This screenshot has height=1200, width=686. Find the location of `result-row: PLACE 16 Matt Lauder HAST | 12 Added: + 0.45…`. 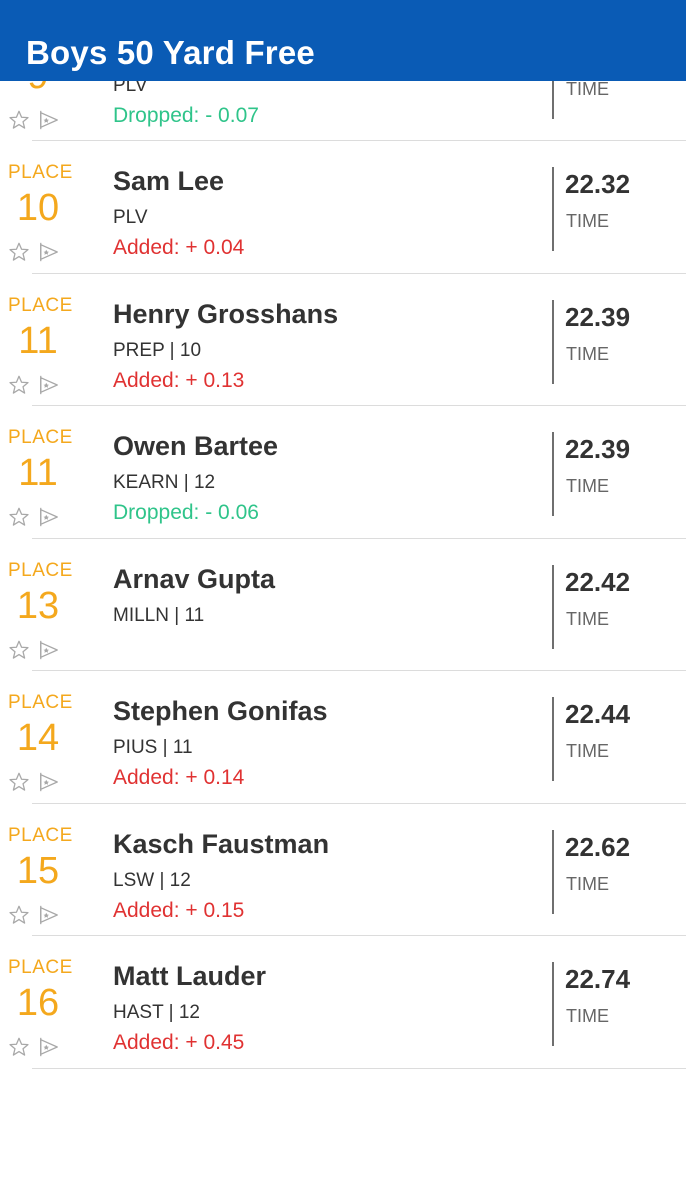

result-row: PLACE 16 Matt Lauder HAST | 12 Added: + 0.45… is located at coordinates (343, 1002).